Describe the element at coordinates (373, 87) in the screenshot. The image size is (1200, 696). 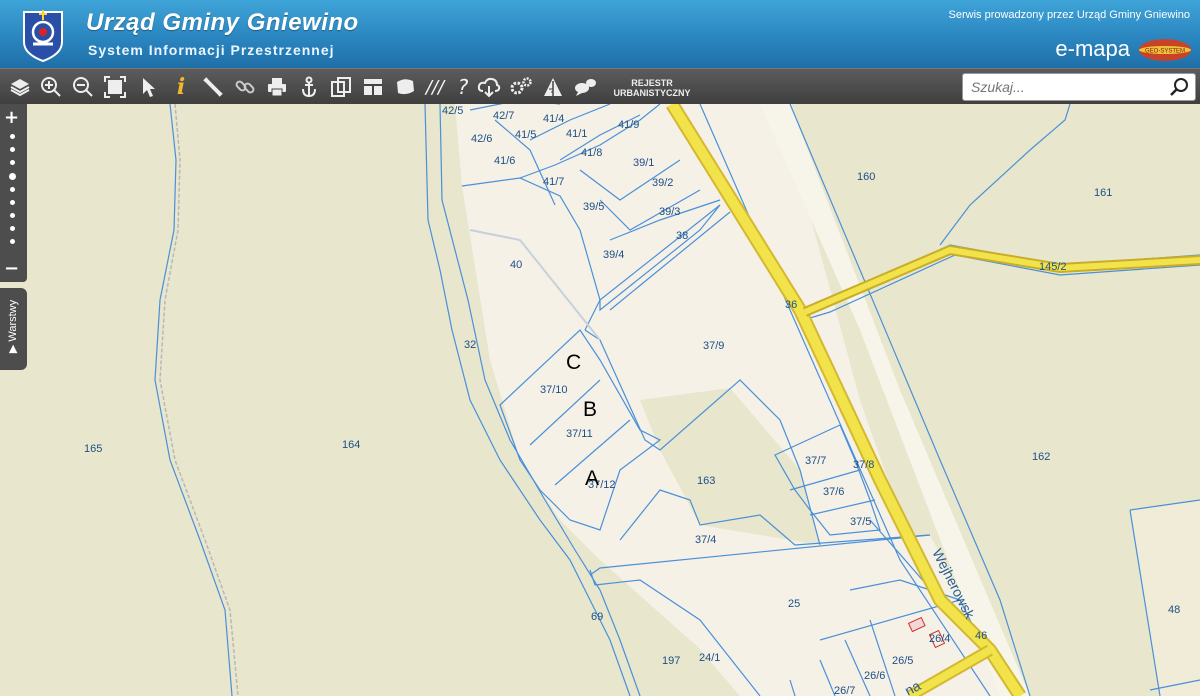
I see `layout-icon` at that location.